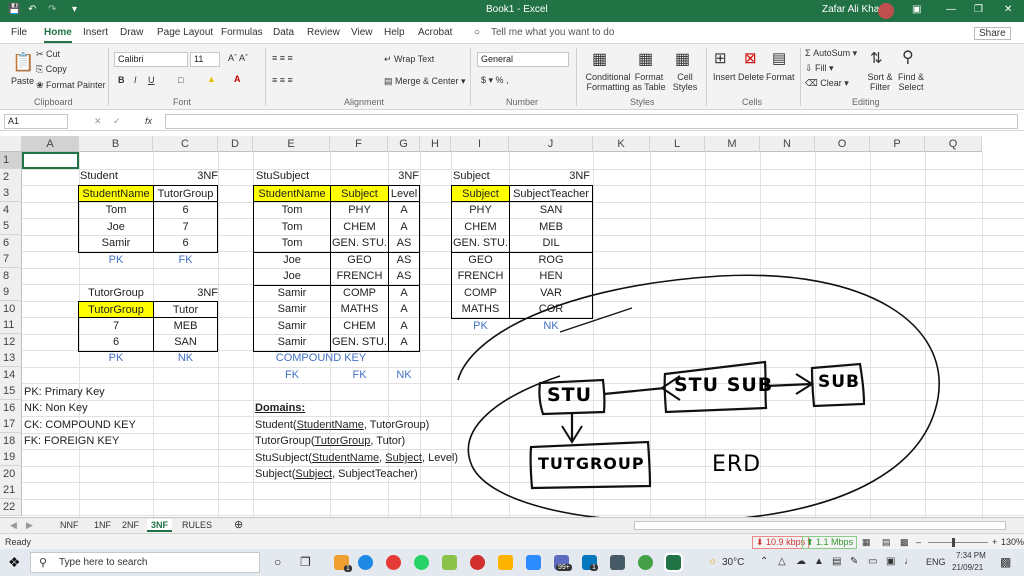  What do you see at coordinates (951, 9) in the screenshot?
I see `minimize-icon: —` at bounding box center [951, 9].